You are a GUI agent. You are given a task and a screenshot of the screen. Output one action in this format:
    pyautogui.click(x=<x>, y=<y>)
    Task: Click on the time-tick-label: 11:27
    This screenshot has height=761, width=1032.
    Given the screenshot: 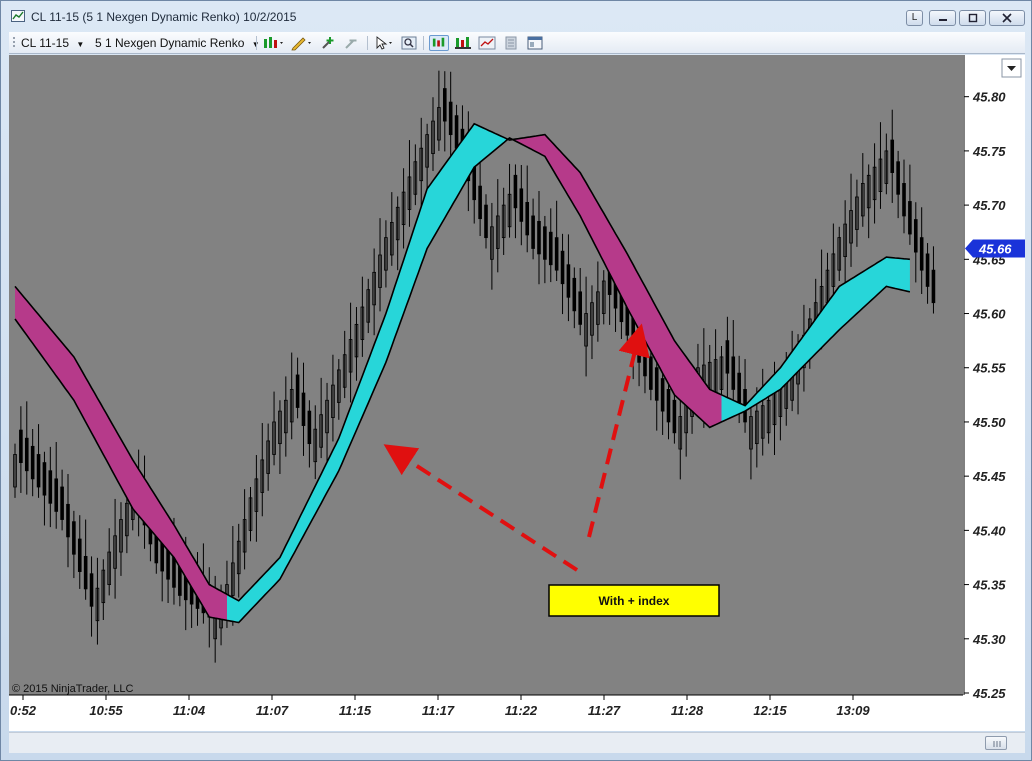 What is the action you would take?
    pyautogui.click(x=604, y=710)
    